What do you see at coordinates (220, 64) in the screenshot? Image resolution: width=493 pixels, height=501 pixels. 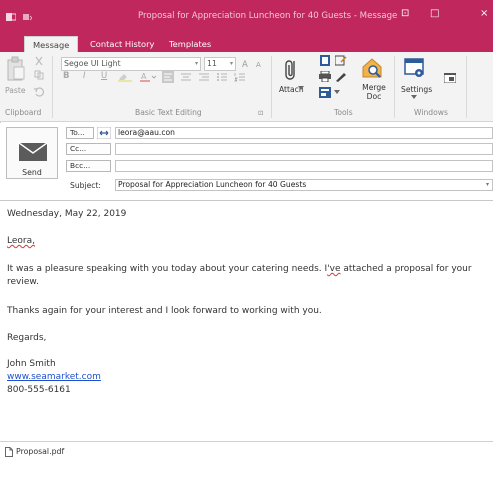 I see `font-size-select: 11 ▾` at bounding box center [220, 64].